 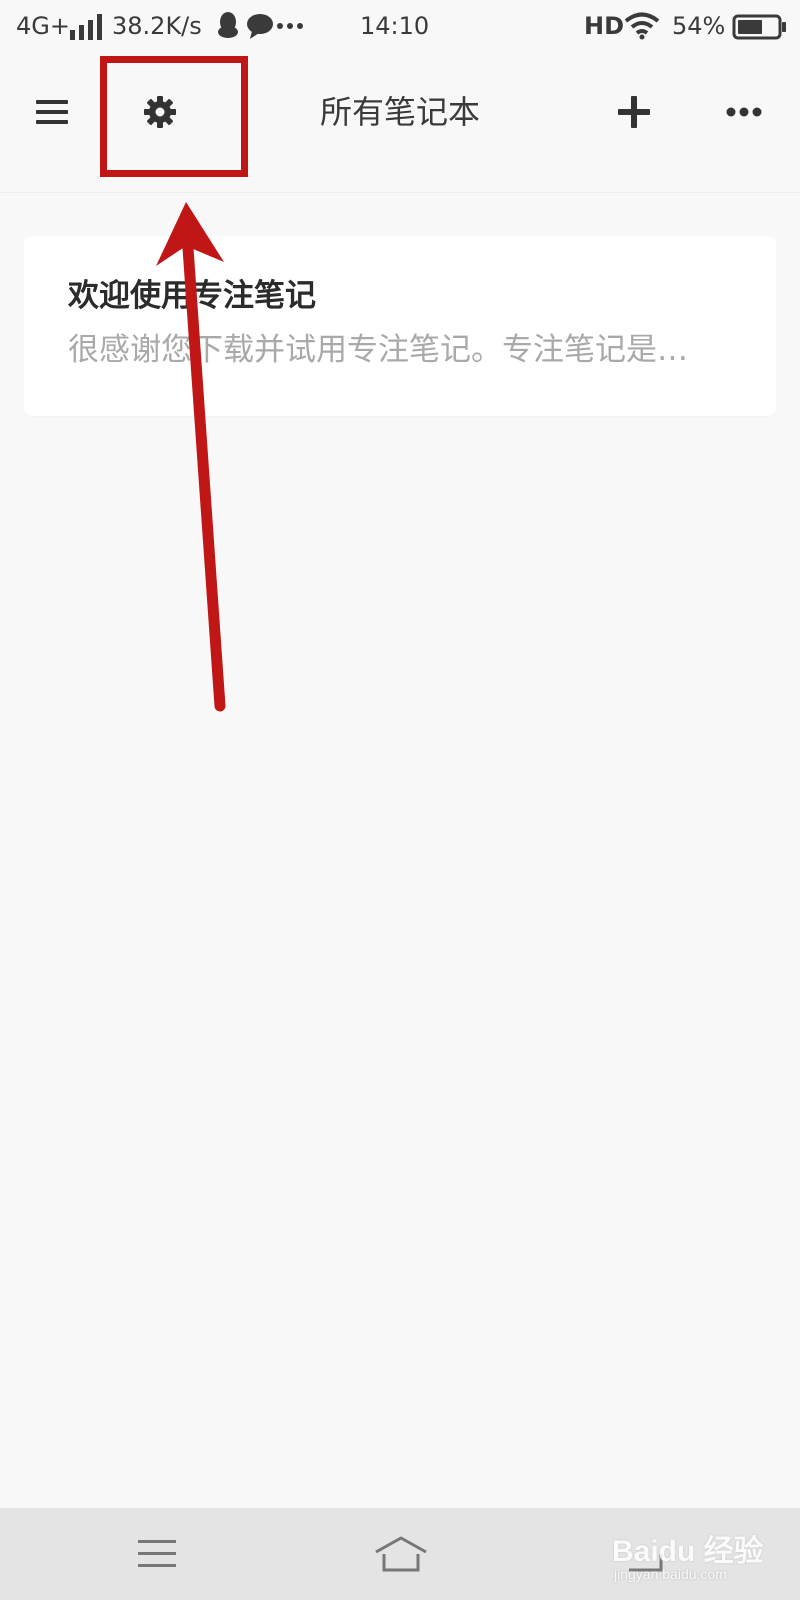 What do you see at coordinates (228, 25) in the screenshot?
I see `qq-icon` at bounding box center [228, 25].